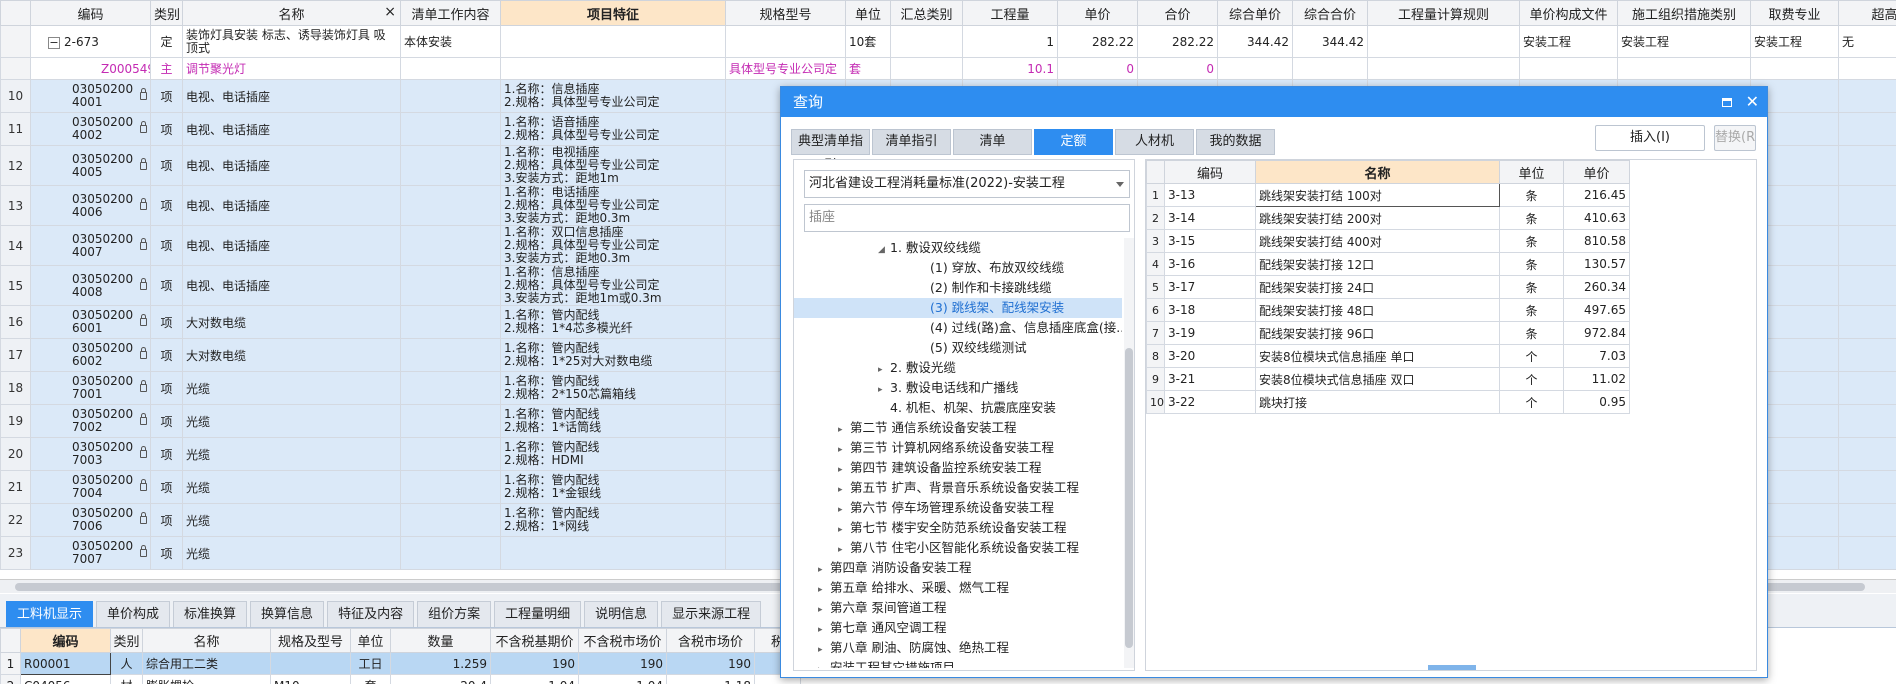 Image resolution: width=1896 pixels, height=684 pixels. Describe the element at coordinates (1377, 402) in the screenshot. I see `qr-name: 跳块打接` at that location.